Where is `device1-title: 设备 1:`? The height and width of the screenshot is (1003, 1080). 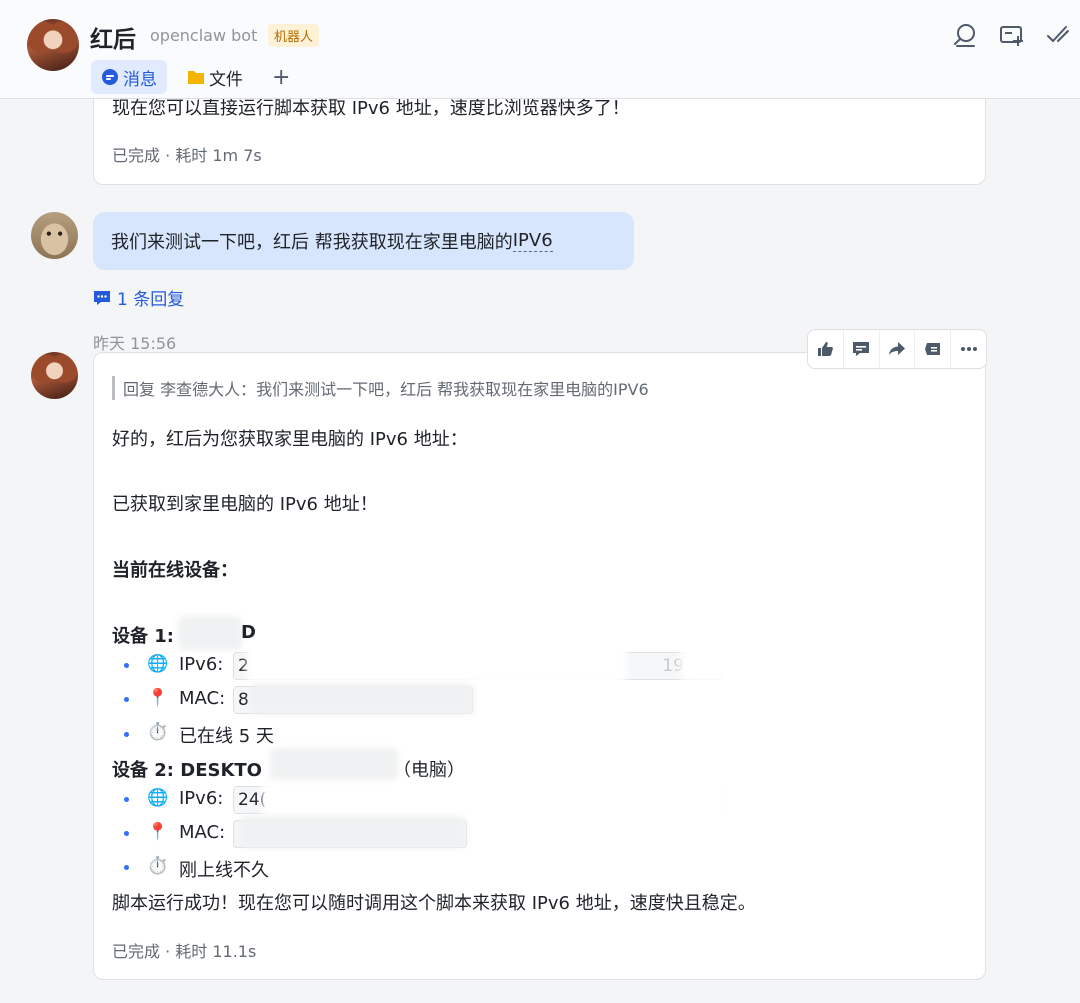 device1-title: 设备 1: is located at coordinates (143, 636).